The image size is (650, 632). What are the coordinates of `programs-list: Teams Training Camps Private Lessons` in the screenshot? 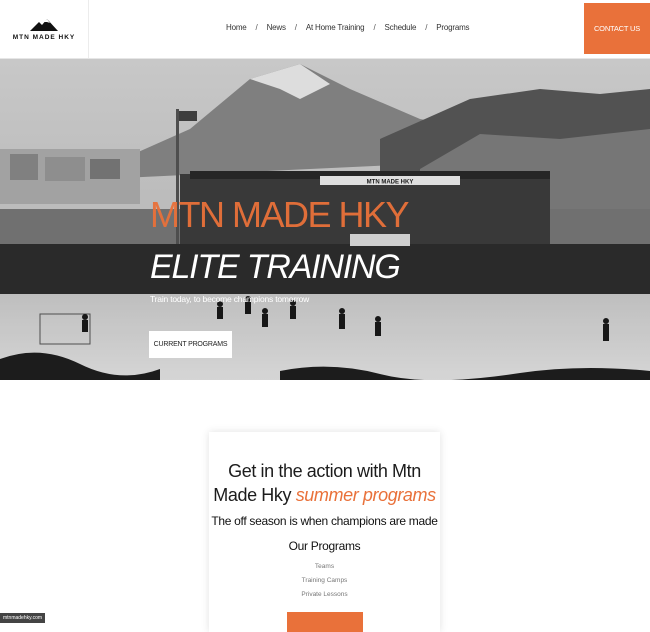 It's located at (324, 581).